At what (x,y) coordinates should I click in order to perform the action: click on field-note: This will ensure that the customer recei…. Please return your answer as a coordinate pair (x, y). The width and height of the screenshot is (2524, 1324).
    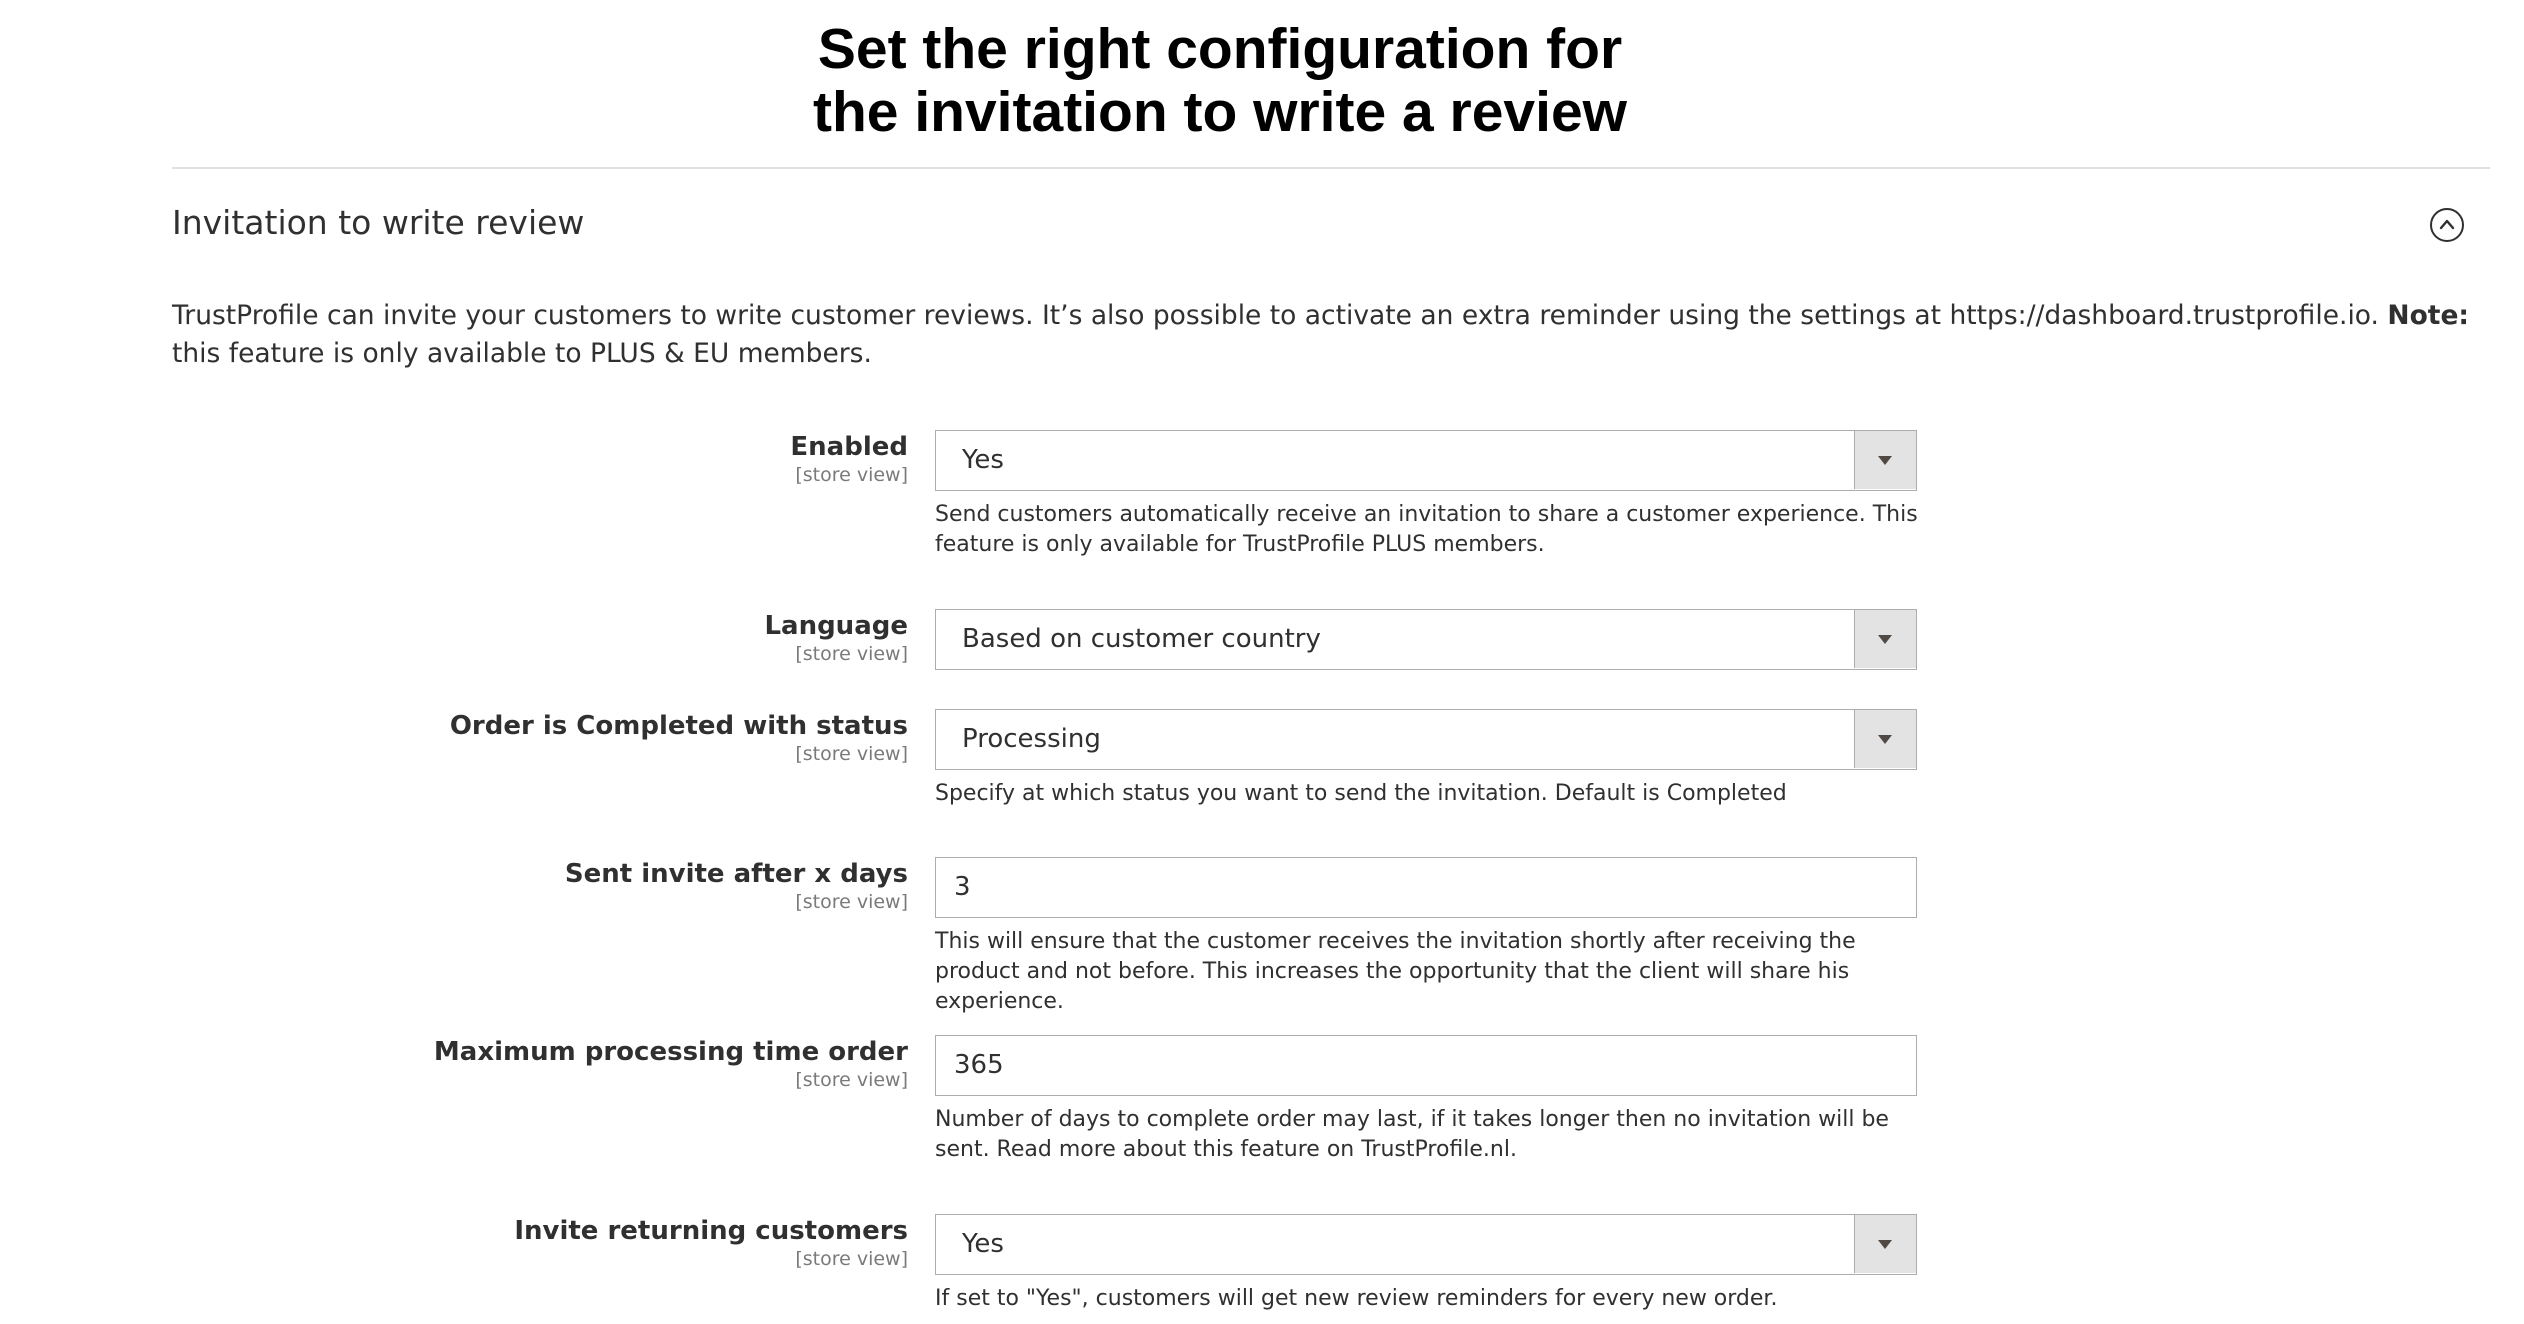
    Looking at the image, I should click on (1395, 971).